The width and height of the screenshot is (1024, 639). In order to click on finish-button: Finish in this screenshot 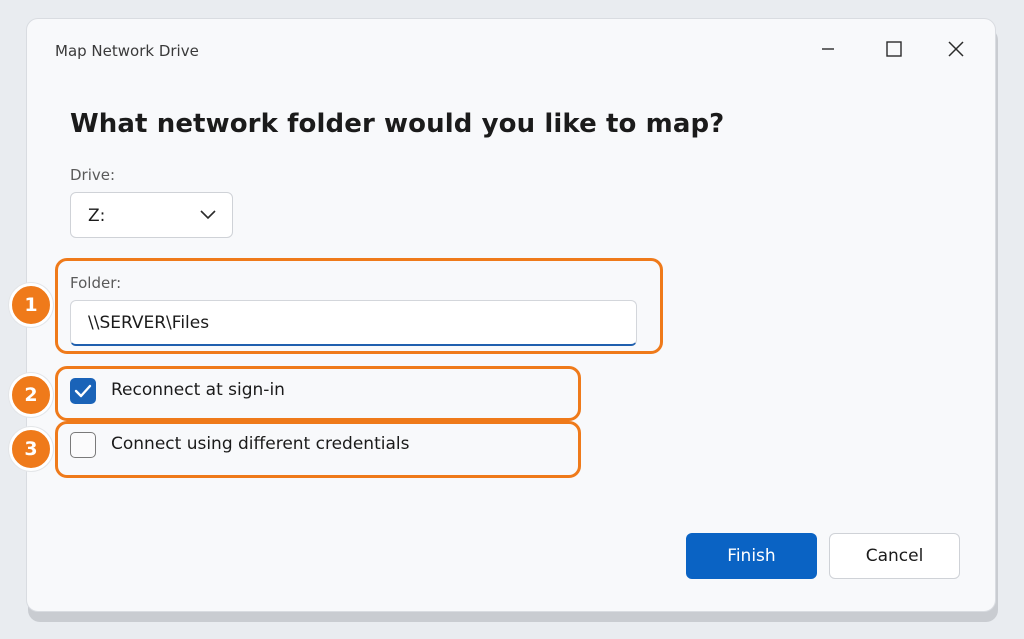, I will do `click(751, 556)`.